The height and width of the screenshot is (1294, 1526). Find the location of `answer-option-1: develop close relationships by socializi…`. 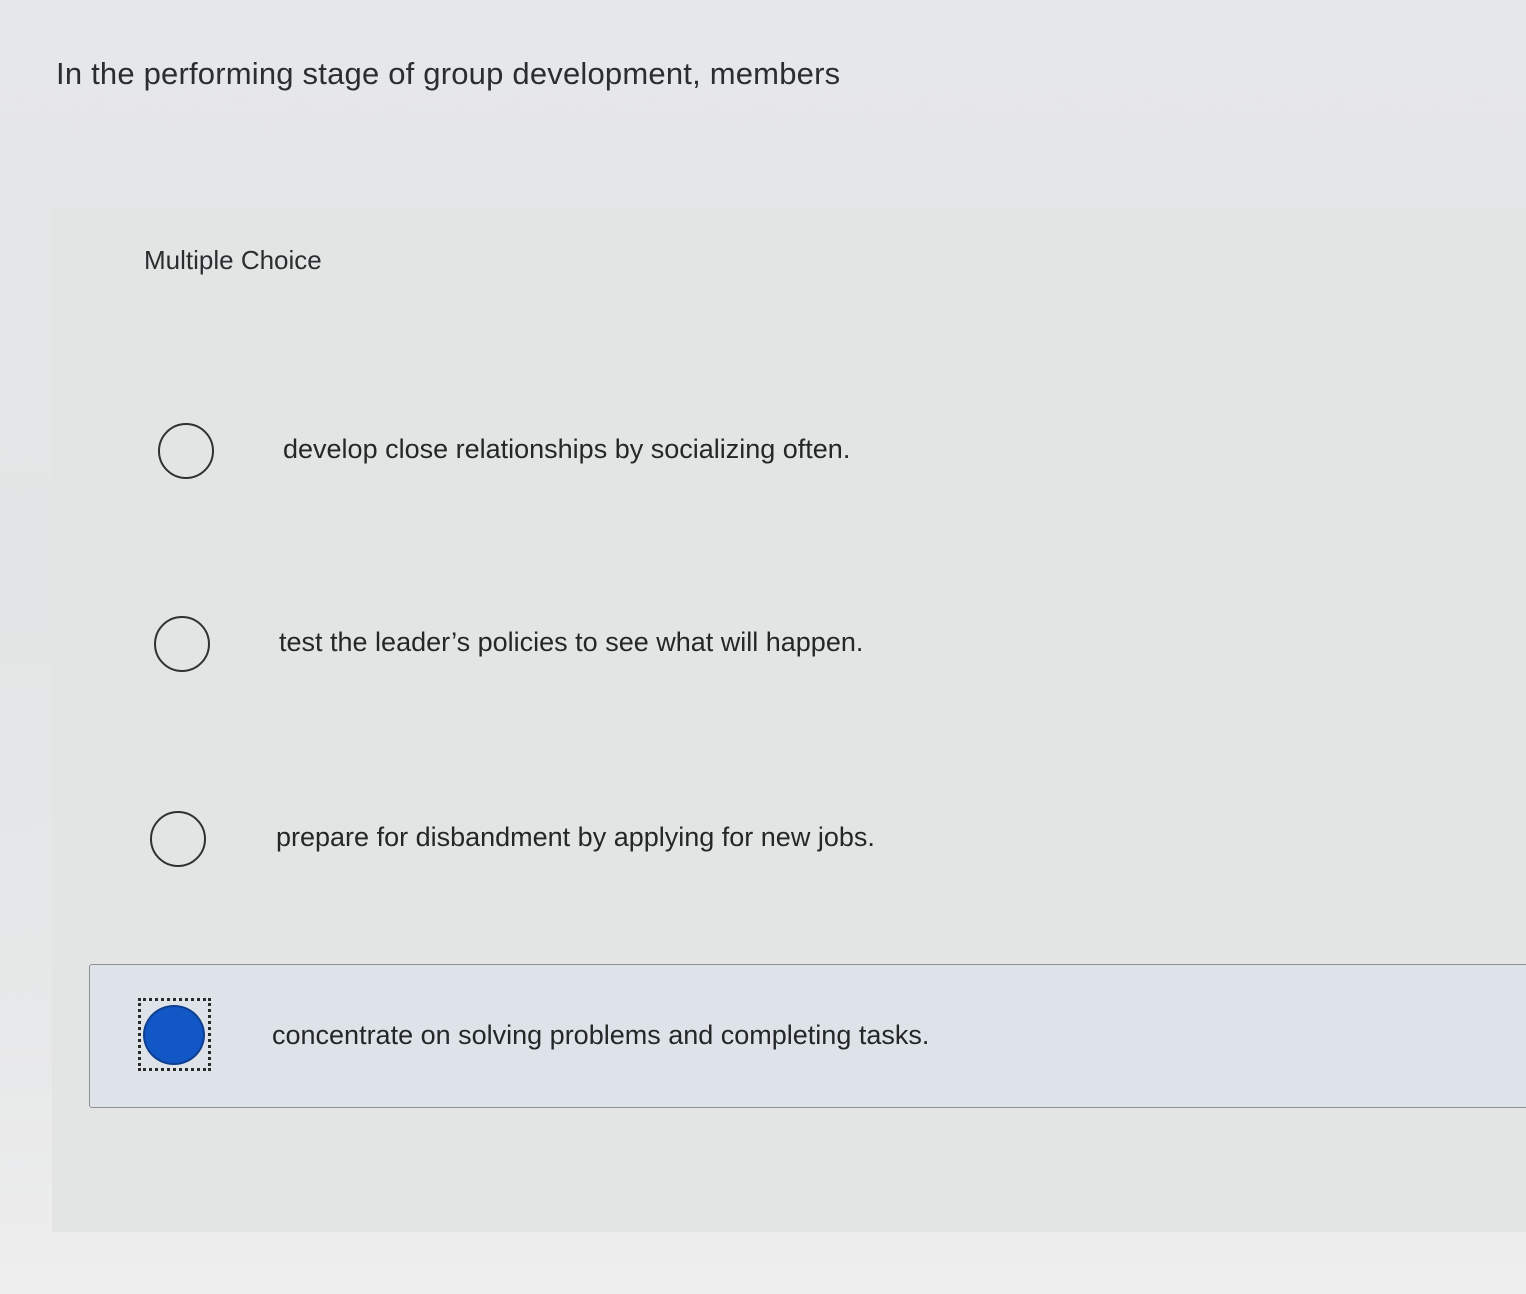

answer-option-1: develop close relationships by socializi… is located at coordinates (538, 451).